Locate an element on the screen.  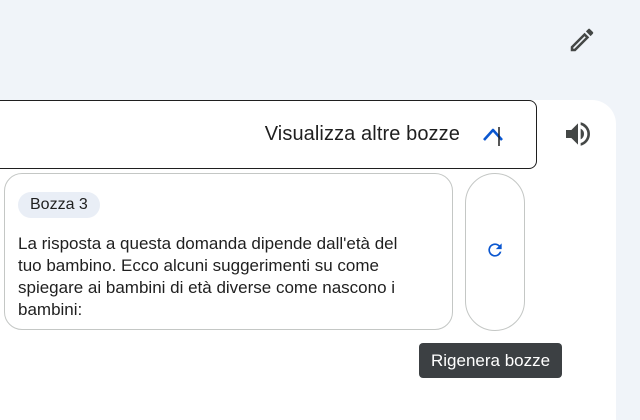
read-aloud-button is located at coordinates (578, 136).